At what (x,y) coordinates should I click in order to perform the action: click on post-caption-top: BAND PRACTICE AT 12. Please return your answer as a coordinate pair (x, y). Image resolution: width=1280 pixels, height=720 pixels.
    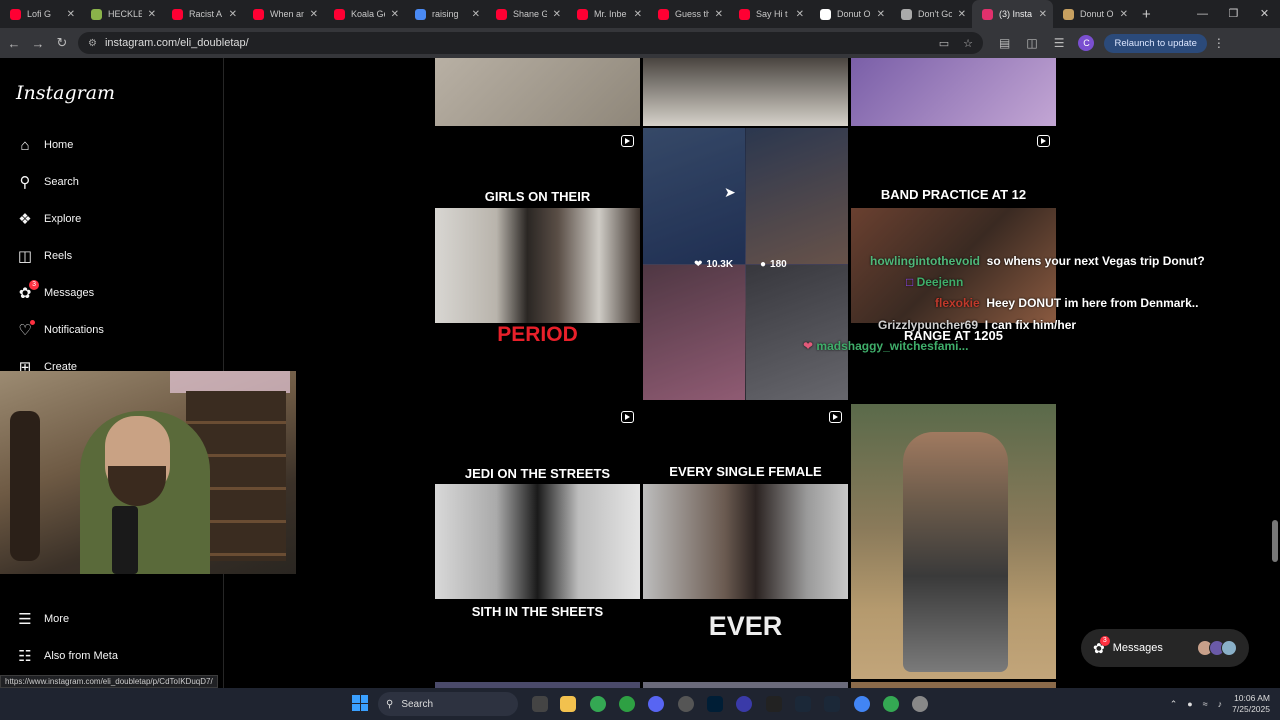
    Looking at the image, I should click on (953, 194).